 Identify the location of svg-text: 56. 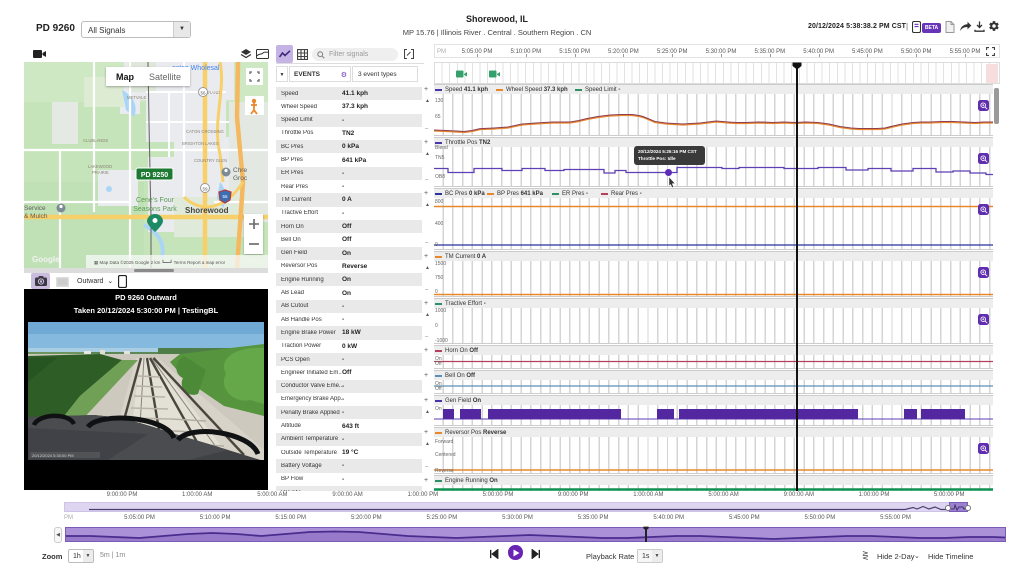
(203, 93).